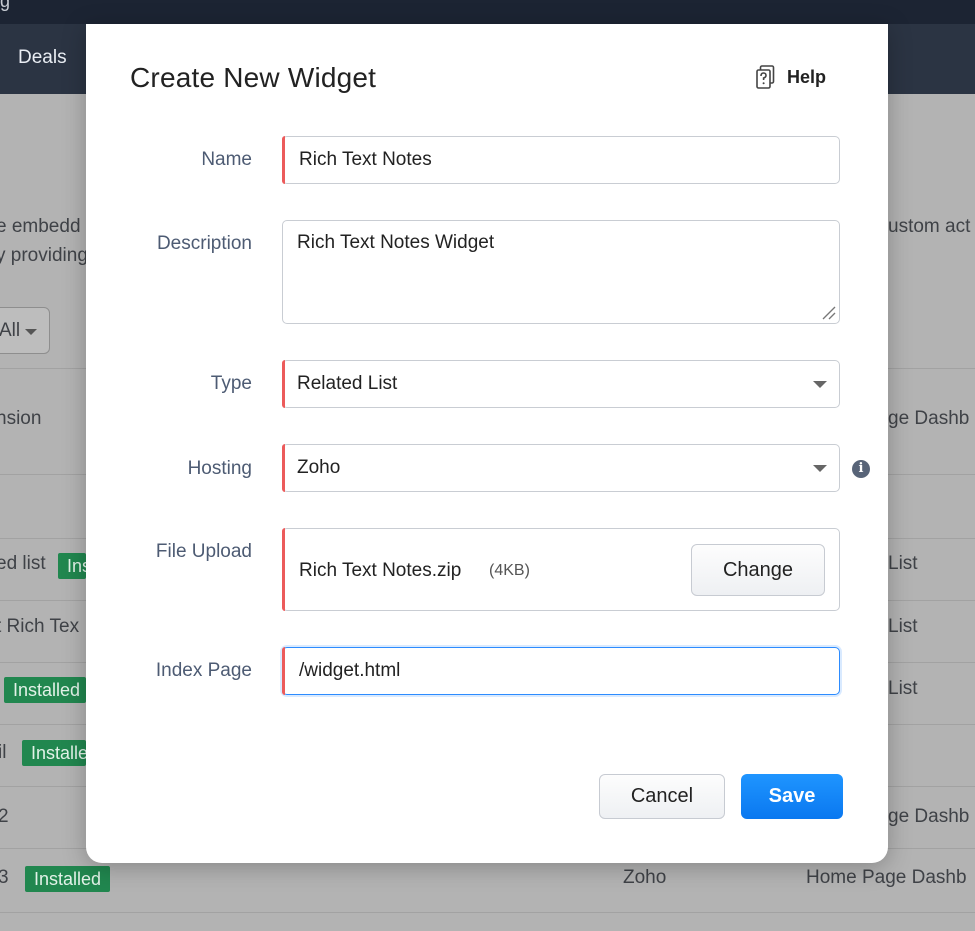  What do you see at coordinates (396, 242) in the screenshot?
I see `description-value: Rich Text Notes Widget` at bounding box center [396, 242].